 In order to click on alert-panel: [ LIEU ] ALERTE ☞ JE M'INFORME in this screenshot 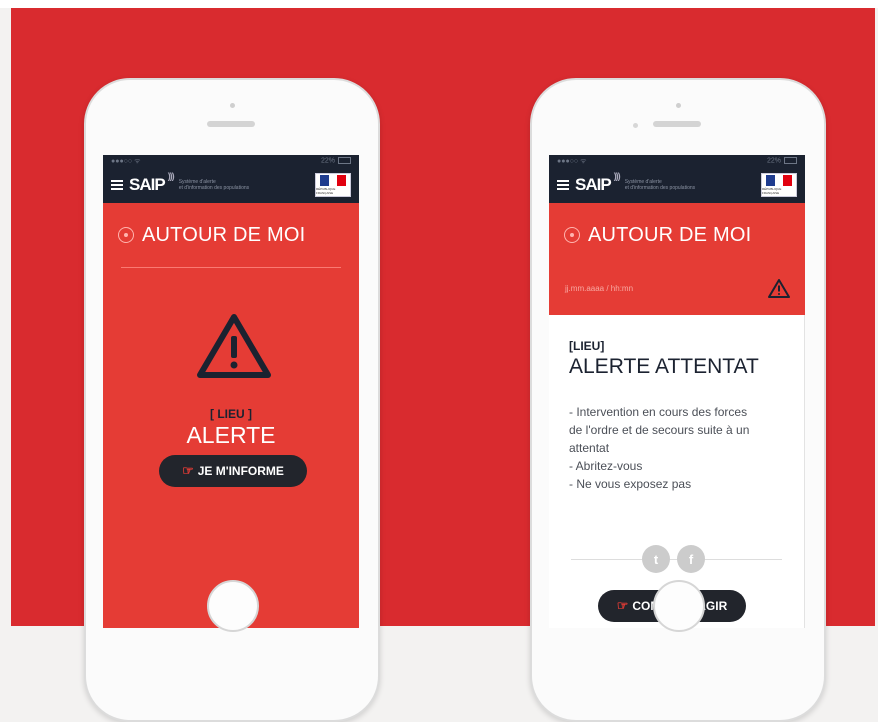, I will do `click(231, 447)`.